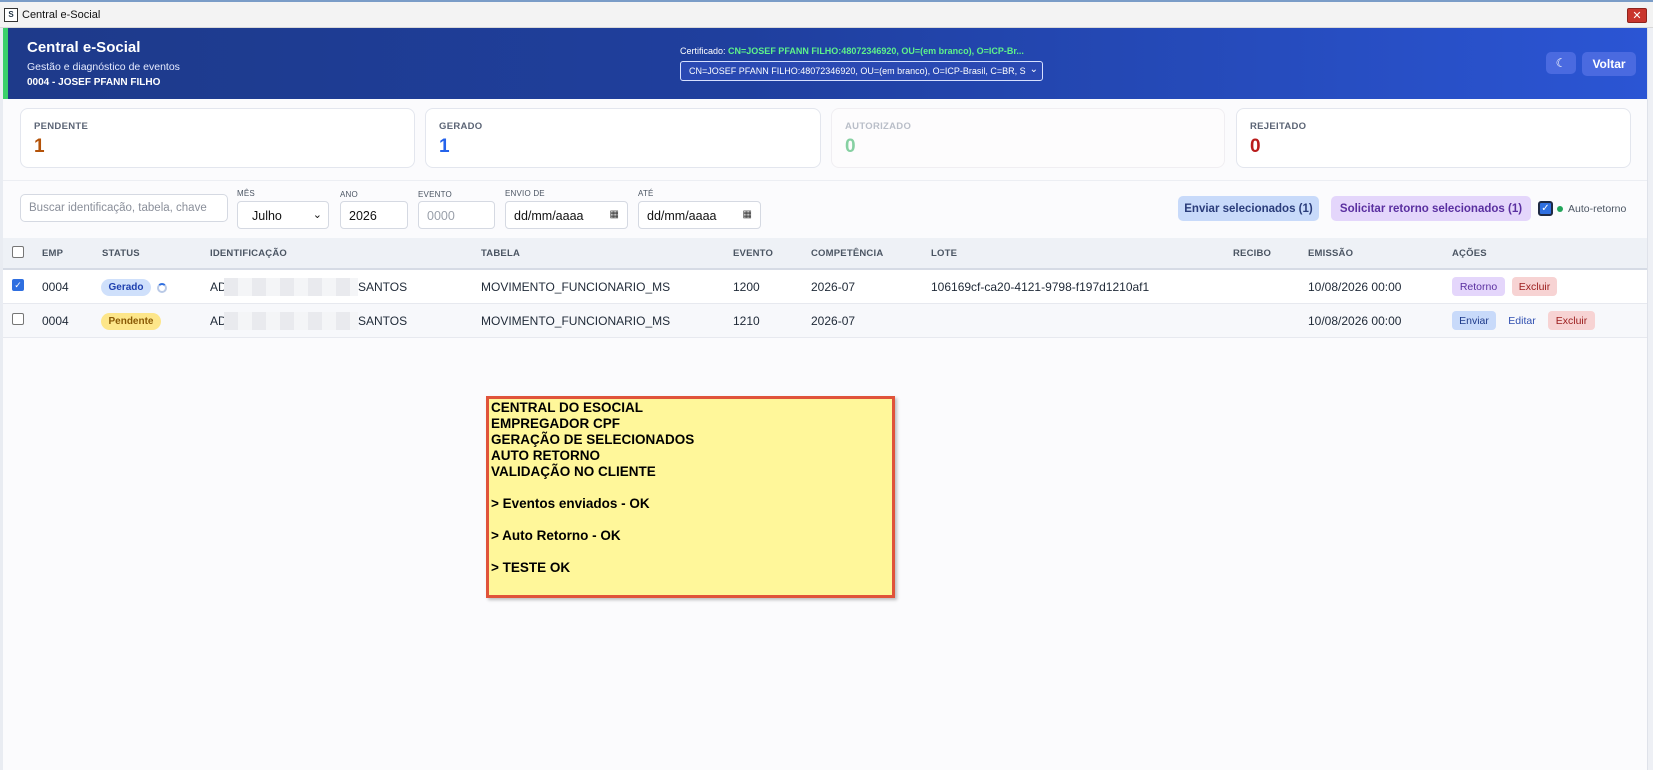  What do you see at coordinates (248, 253) in the screenshot?
I see `col-identificacao: IDENTIFICAÇÃO` at bounding box center [248, 253].